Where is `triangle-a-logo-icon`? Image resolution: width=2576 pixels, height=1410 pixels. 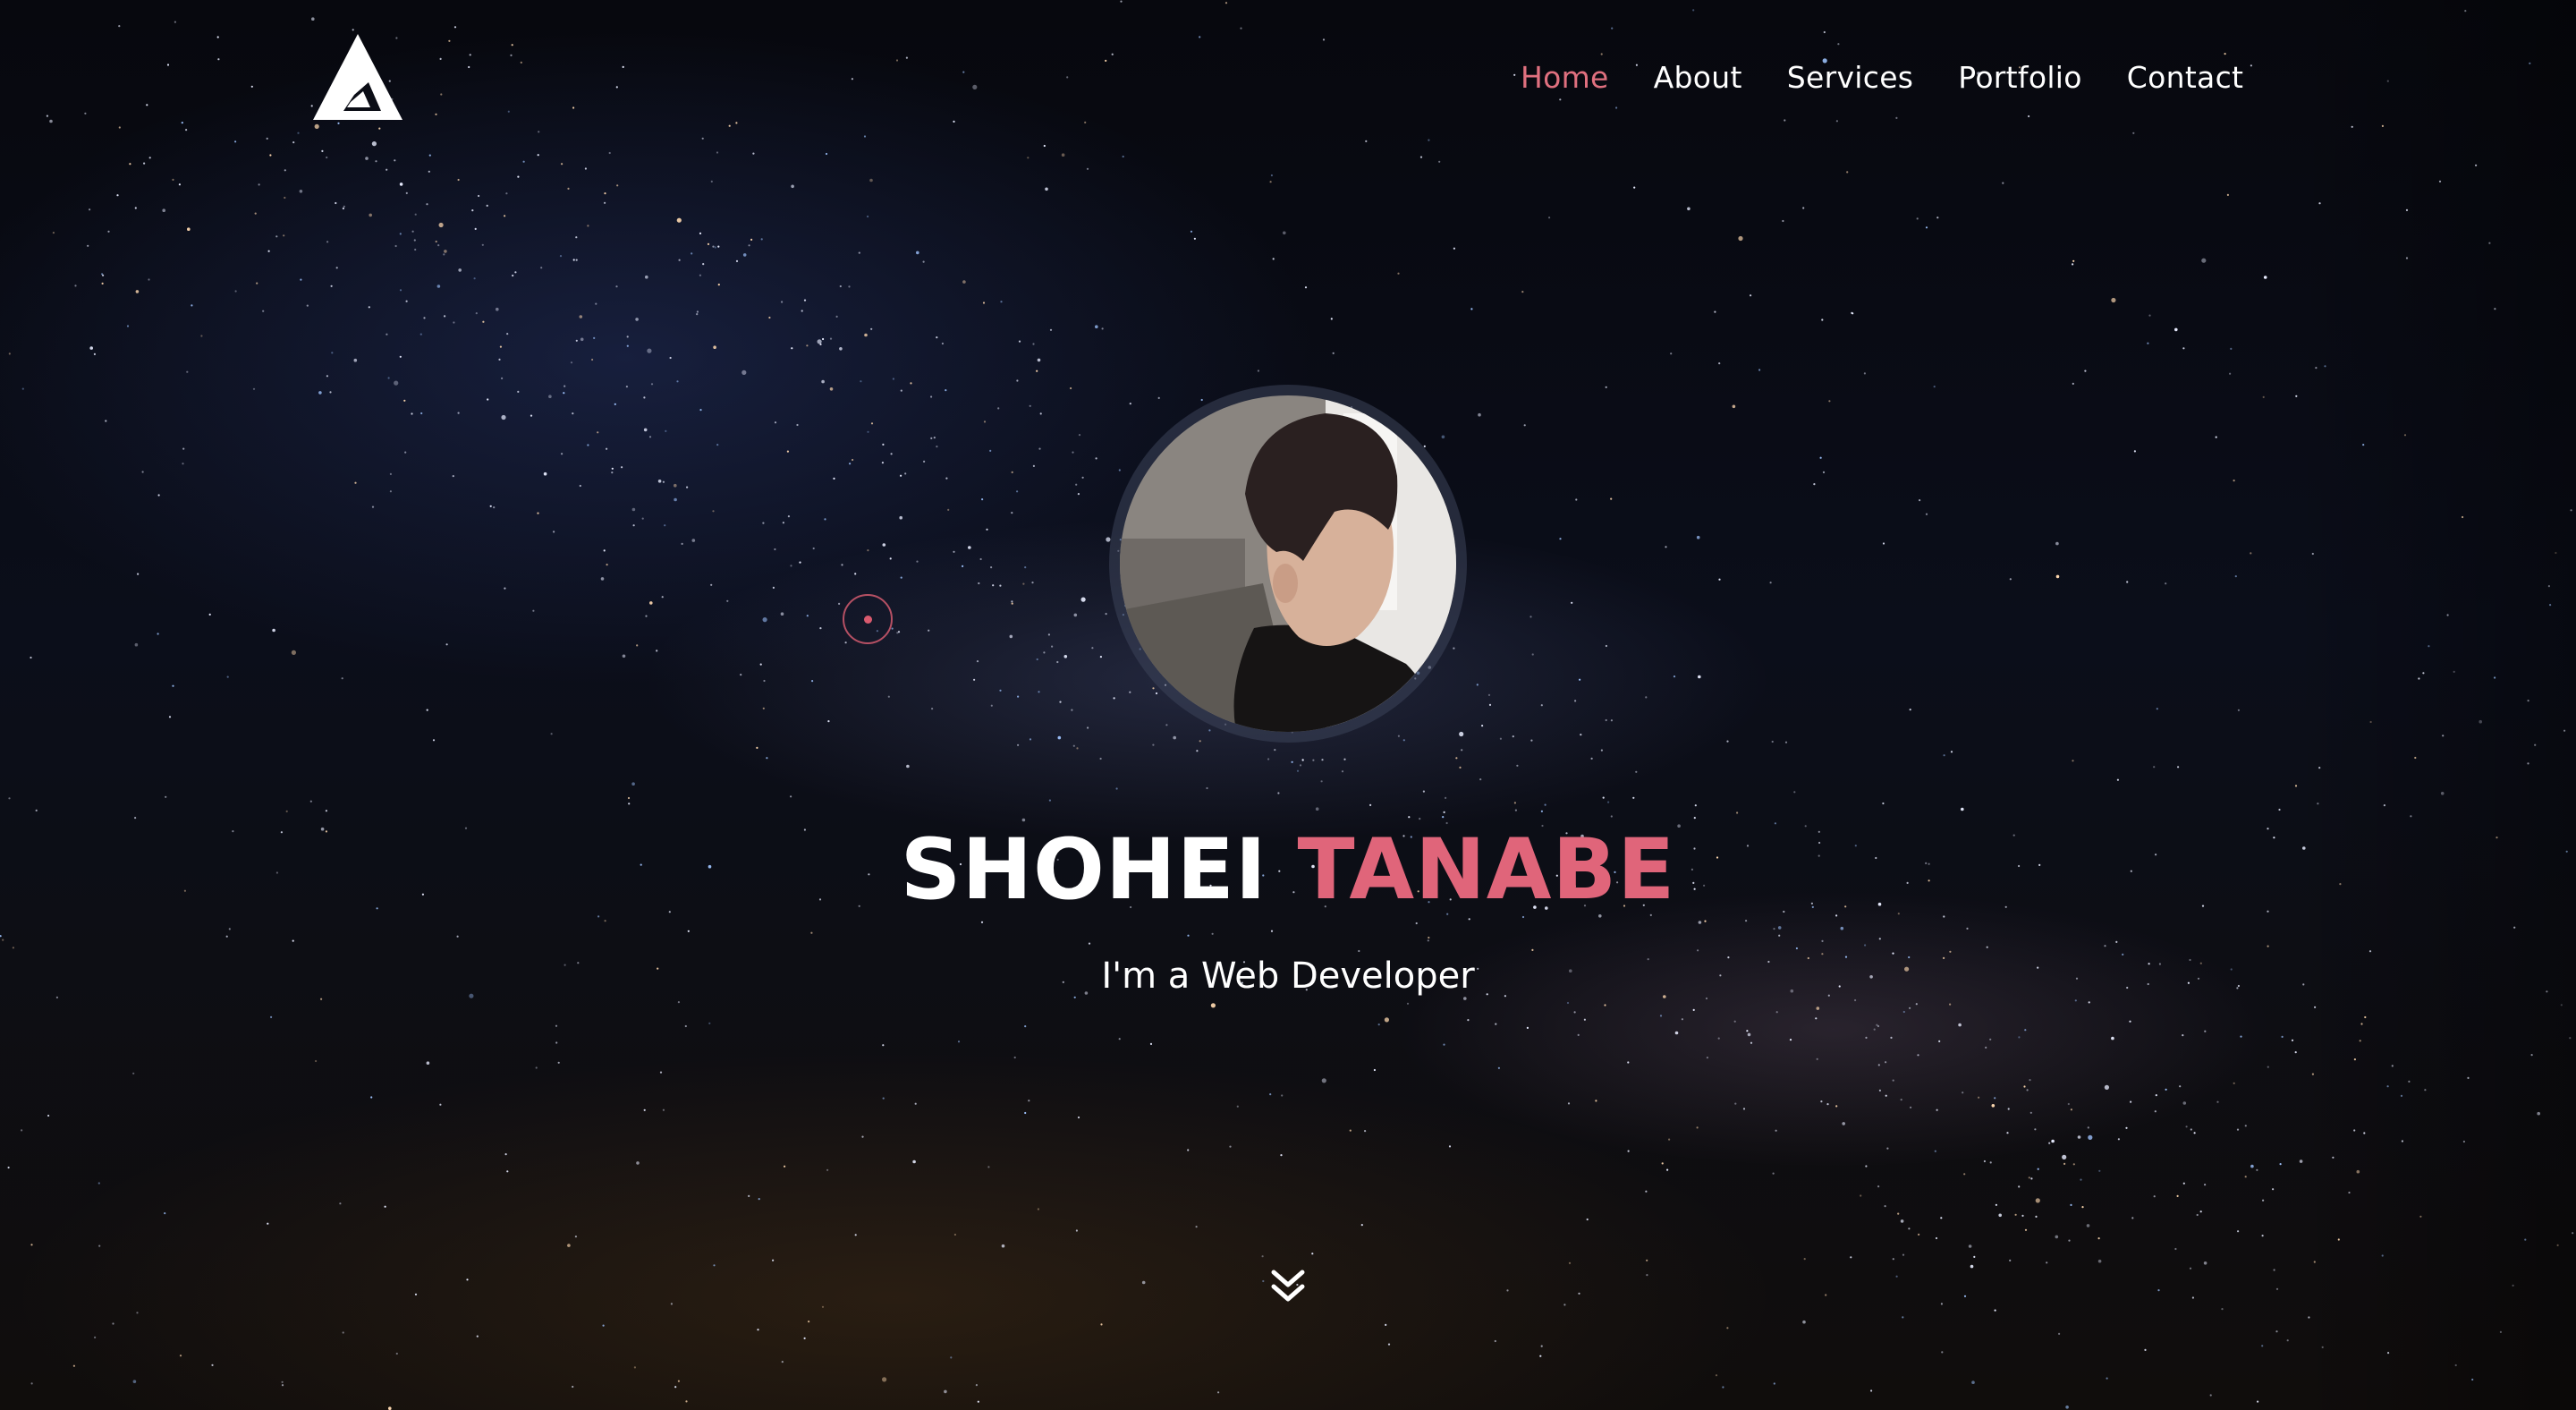
triangle-a-logo-icon is located at coordinates (357, 77).